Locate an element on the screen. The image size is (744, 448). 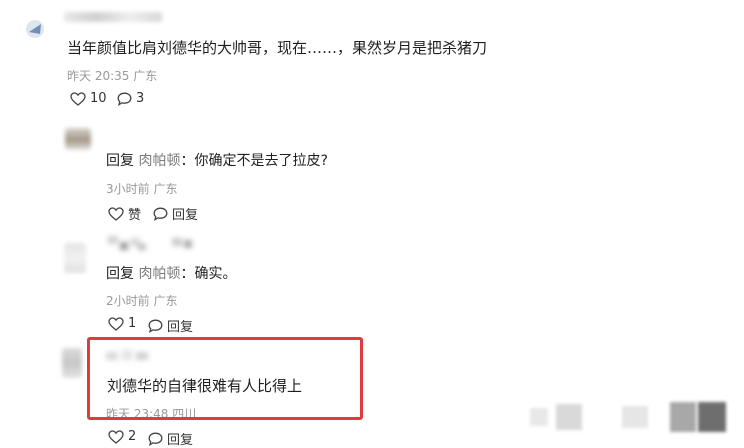
avatar-image-icon is located at coordinates (35, 29).